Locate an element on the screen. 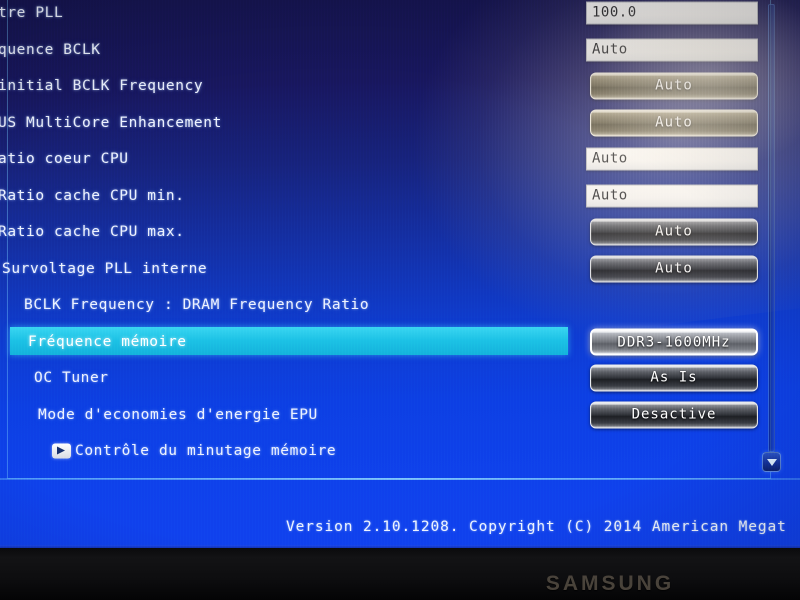 This screenshot has height=600, width=800. bios-setting-row: Ratio cache CPU min. Auto is located at coordinates (400, 196).